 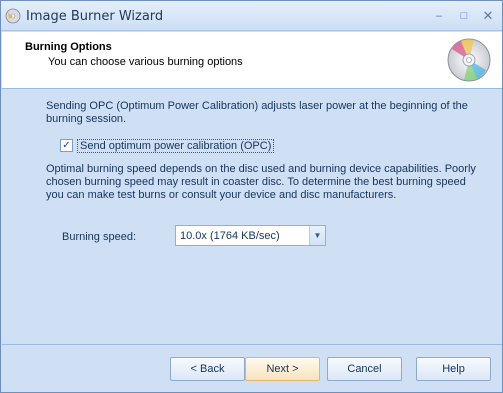 What do you see at coordinates (68, 47) in the screenshot?
I see `page-title: Burning Options` at bounding box center [68, 47].